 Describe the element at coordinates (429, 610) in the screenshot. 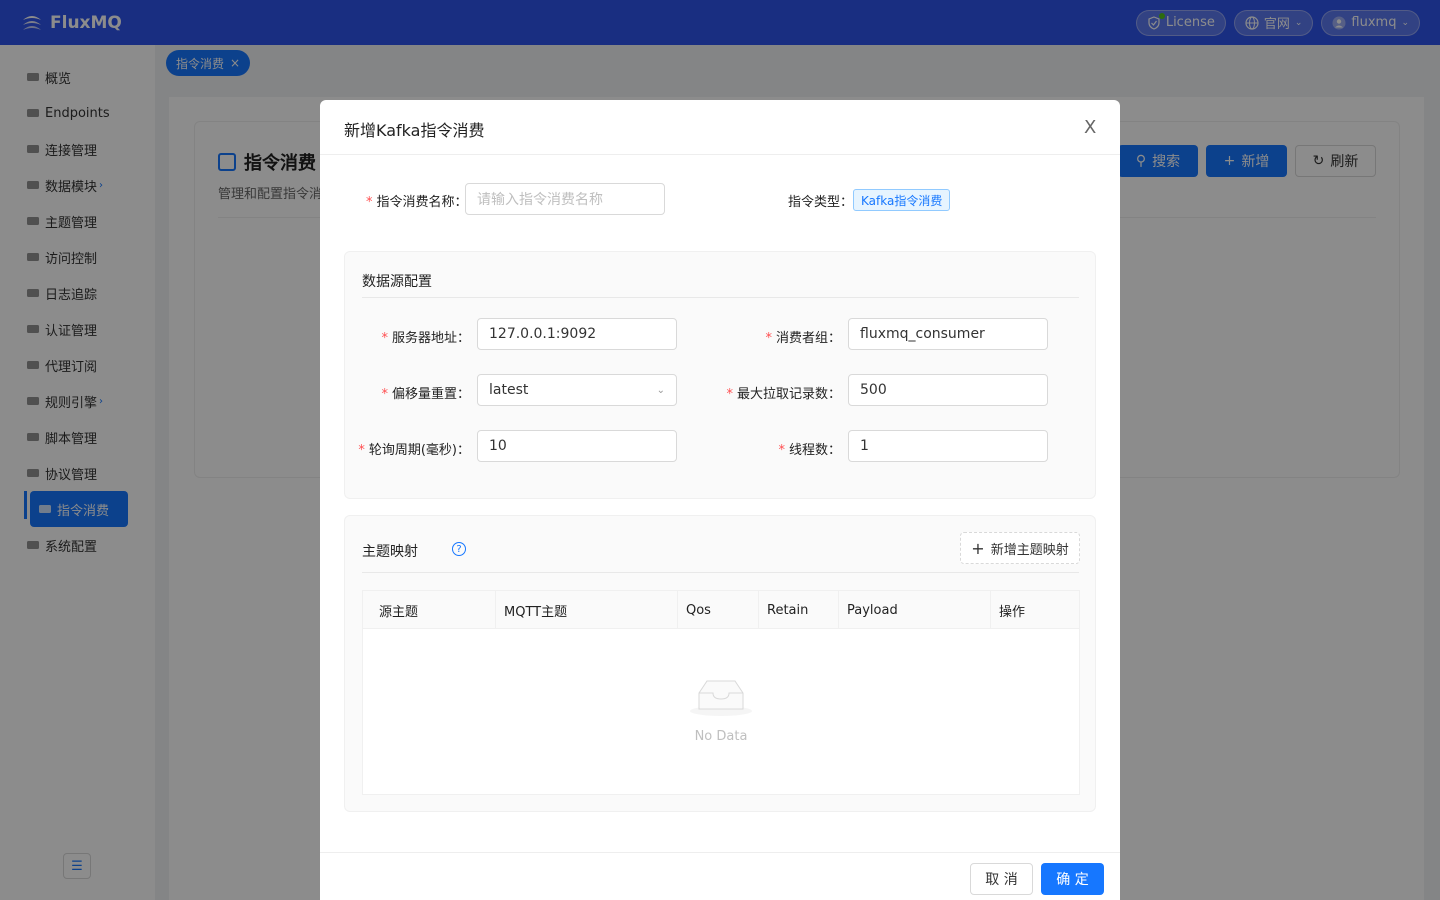

I see `column-header: 源主题` at that location.